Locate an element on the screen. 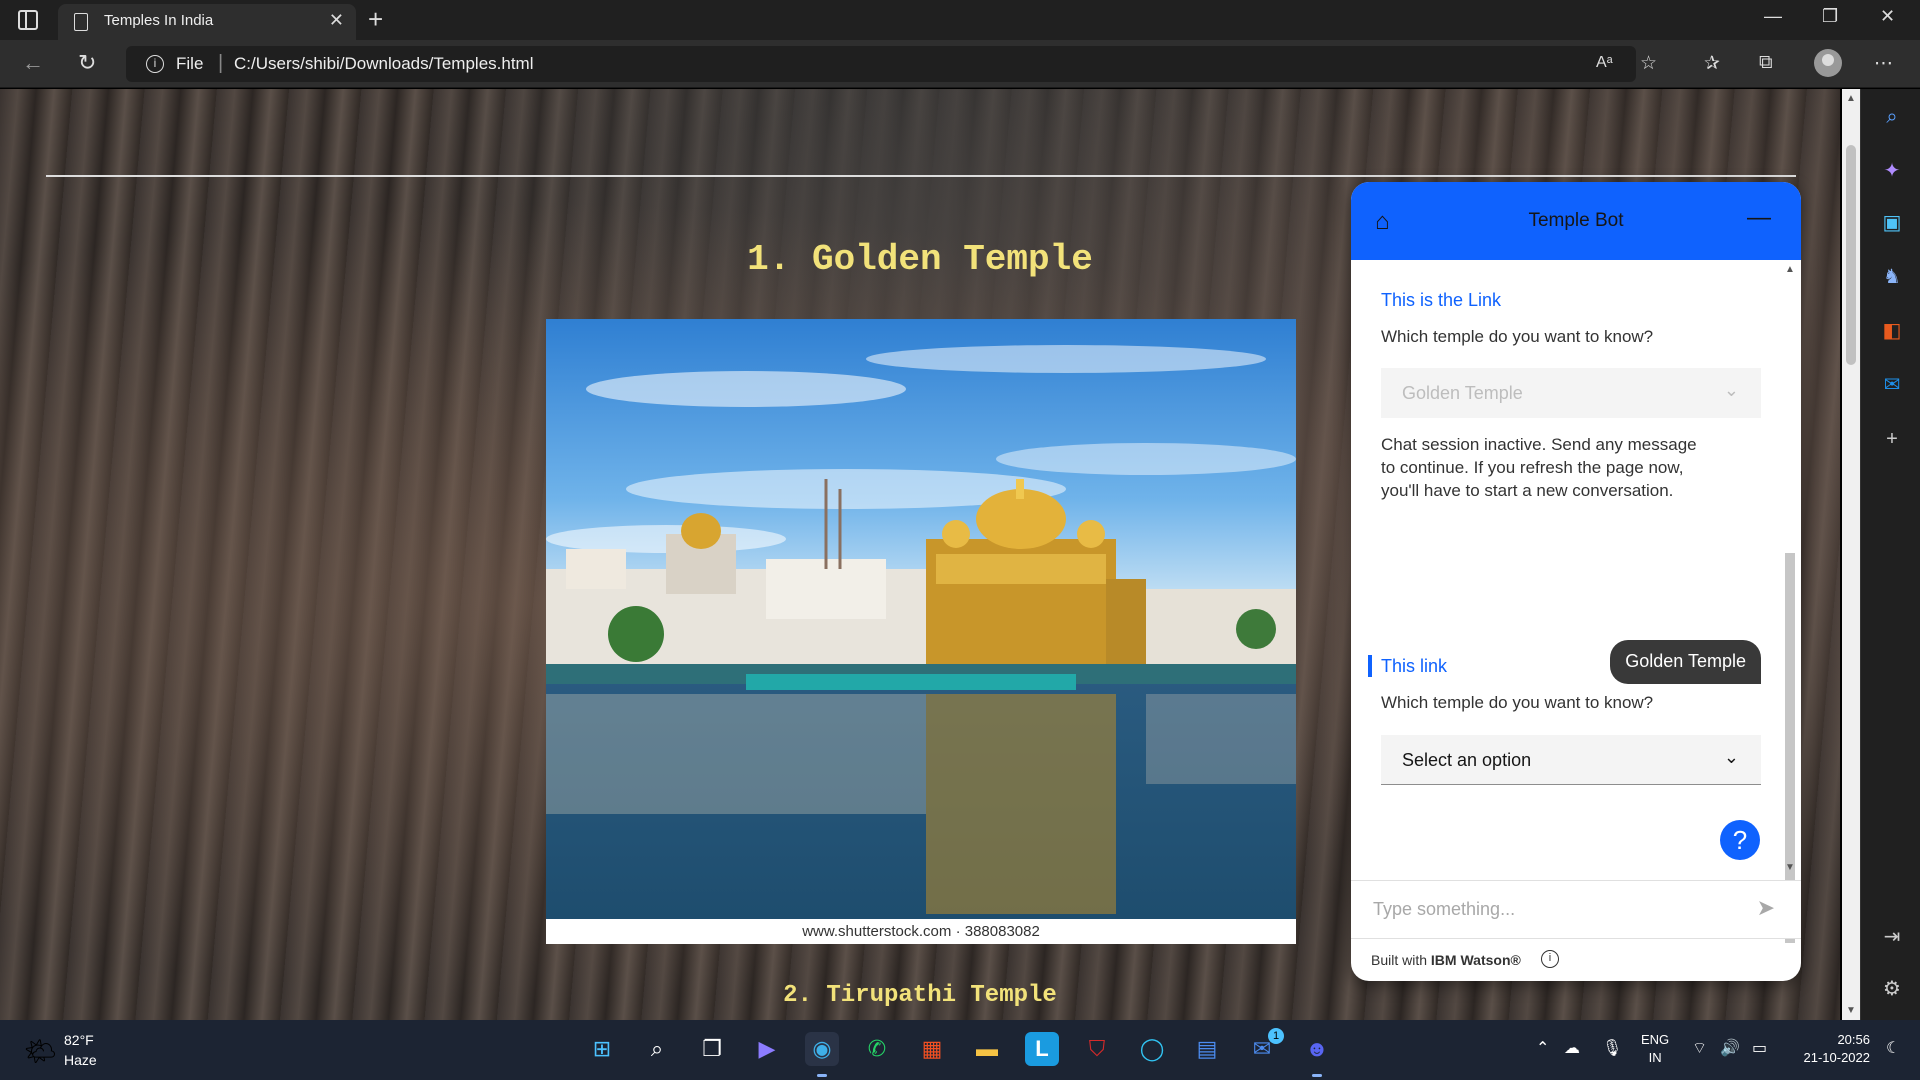 This screenshot has width=1920, height=1080. volume-icon: 🔊 is located at coordinates (1730, 1048).